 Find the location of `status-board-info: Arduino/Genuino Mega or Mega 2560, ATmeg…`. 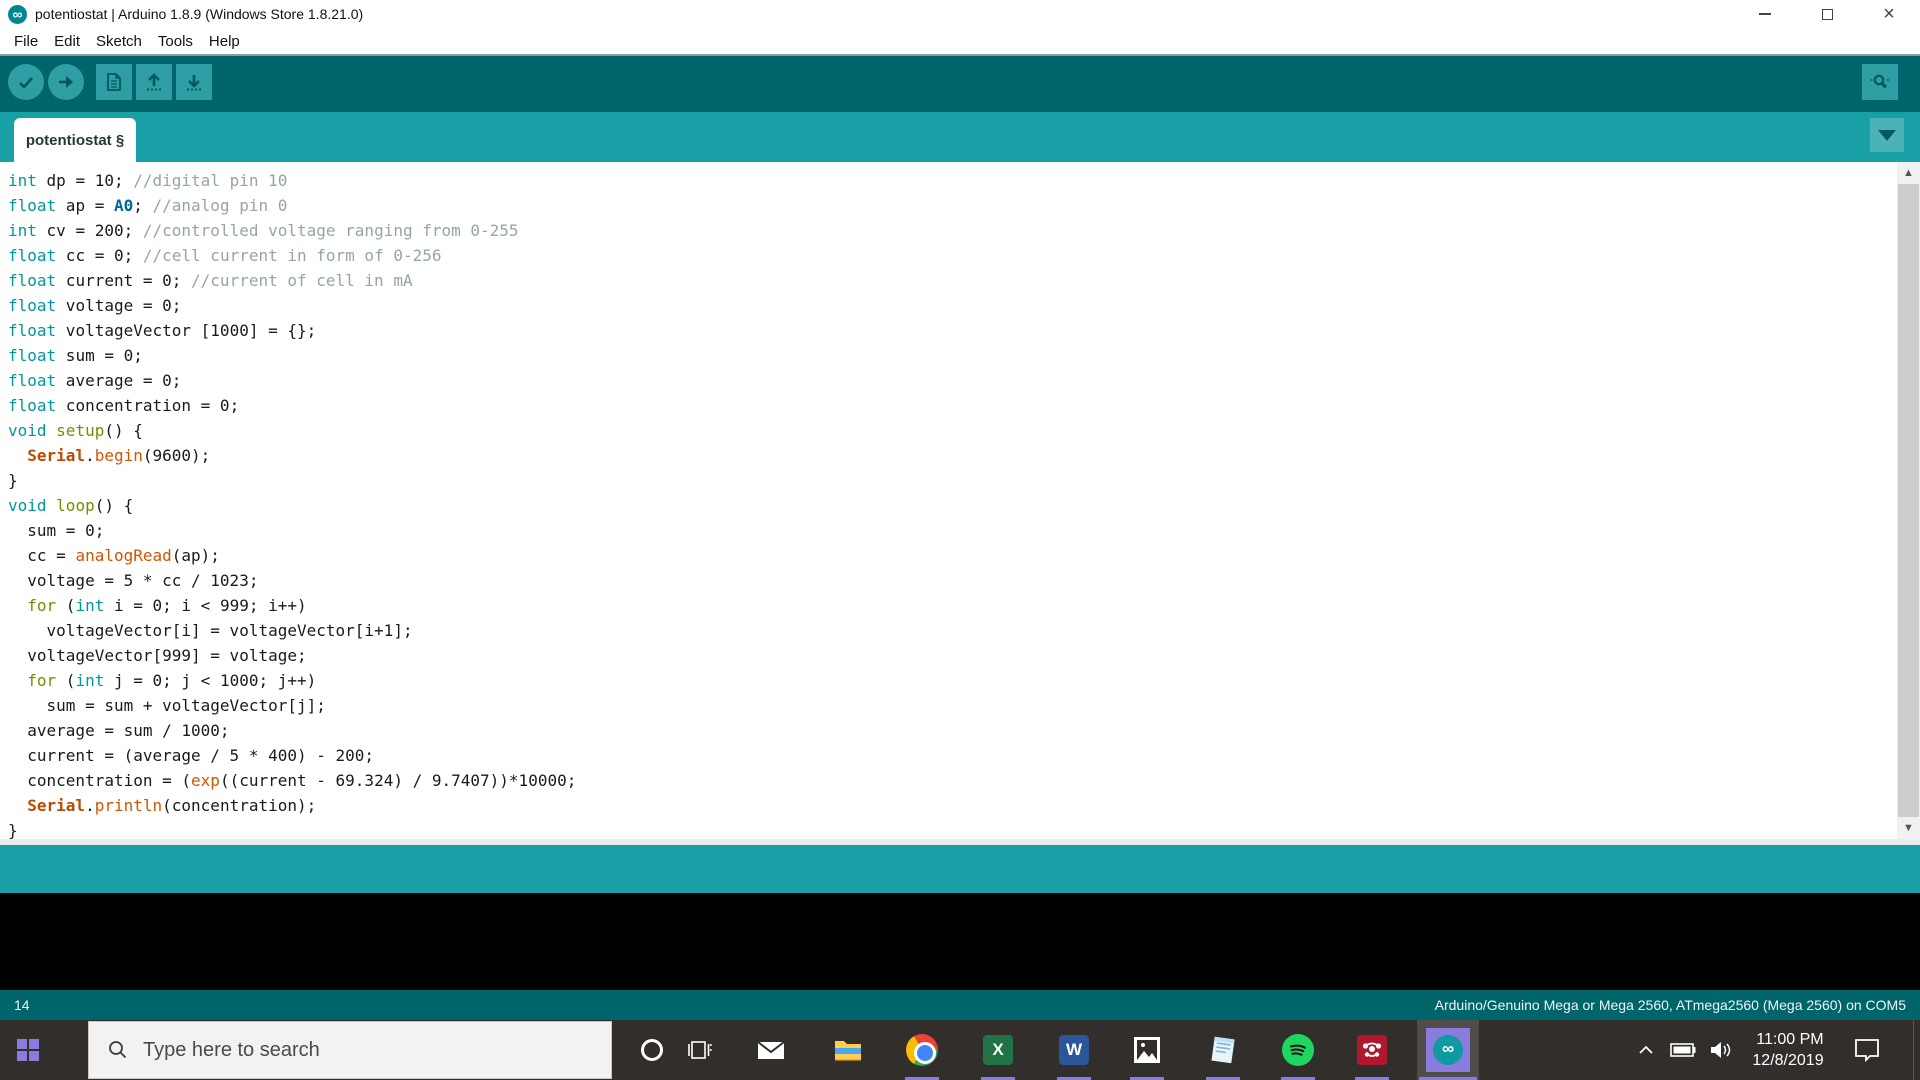

status-board-info: Arduino/Genuino Mega or Mega 2560, ATmeg… is located at coordinates (1670, 1005).